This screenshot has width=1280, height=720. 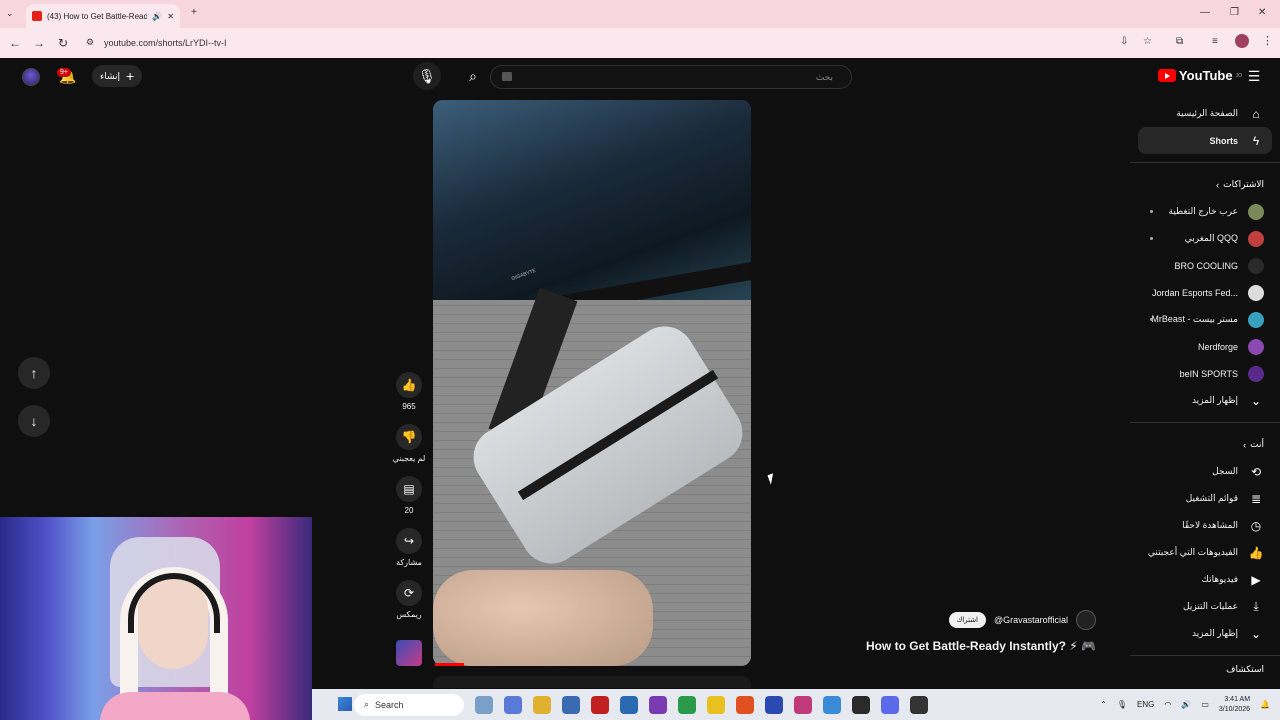 What do you see at coordinates (409, 437) in the screenshot?
I see `dislike-icon: 👎` at bounding box center [409, 437].